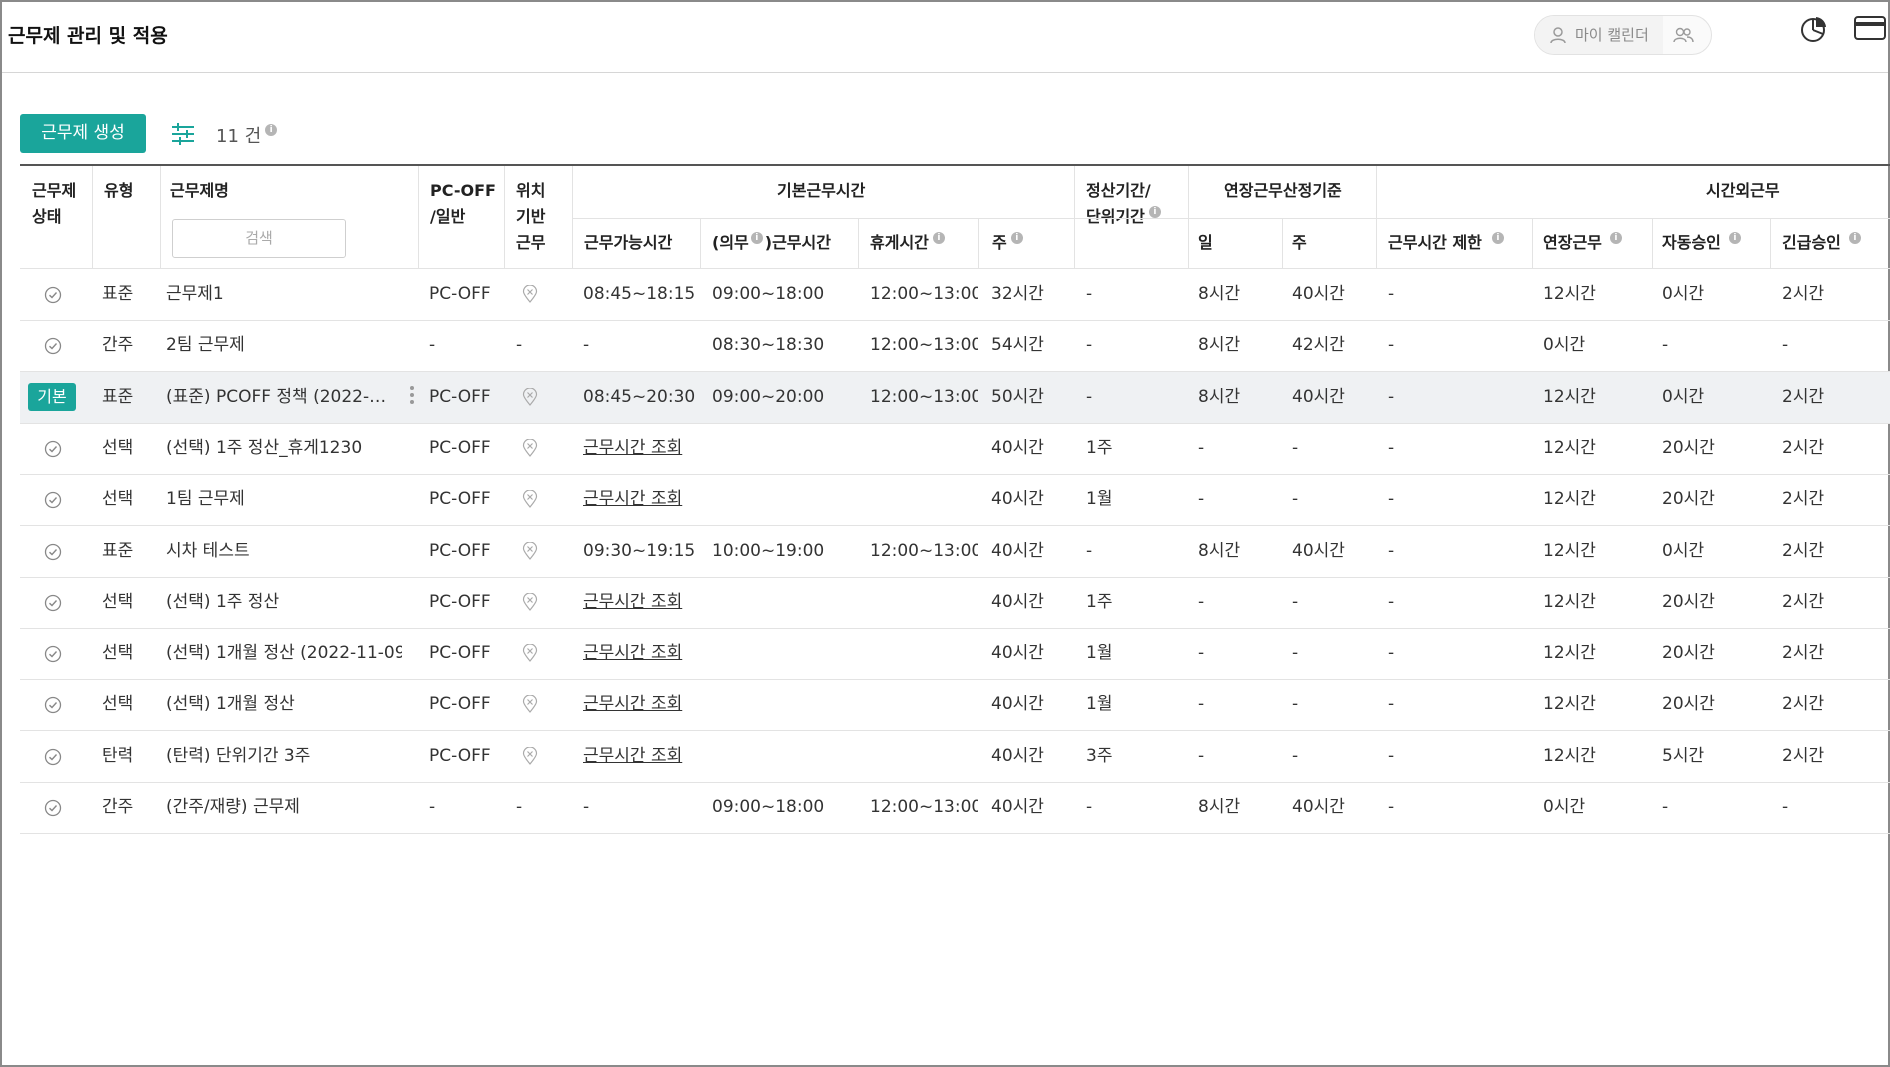 Image resolution: width=1890 pixels, height=1067 pixels. I want to click on more-menu-icon, so click(412, 396).